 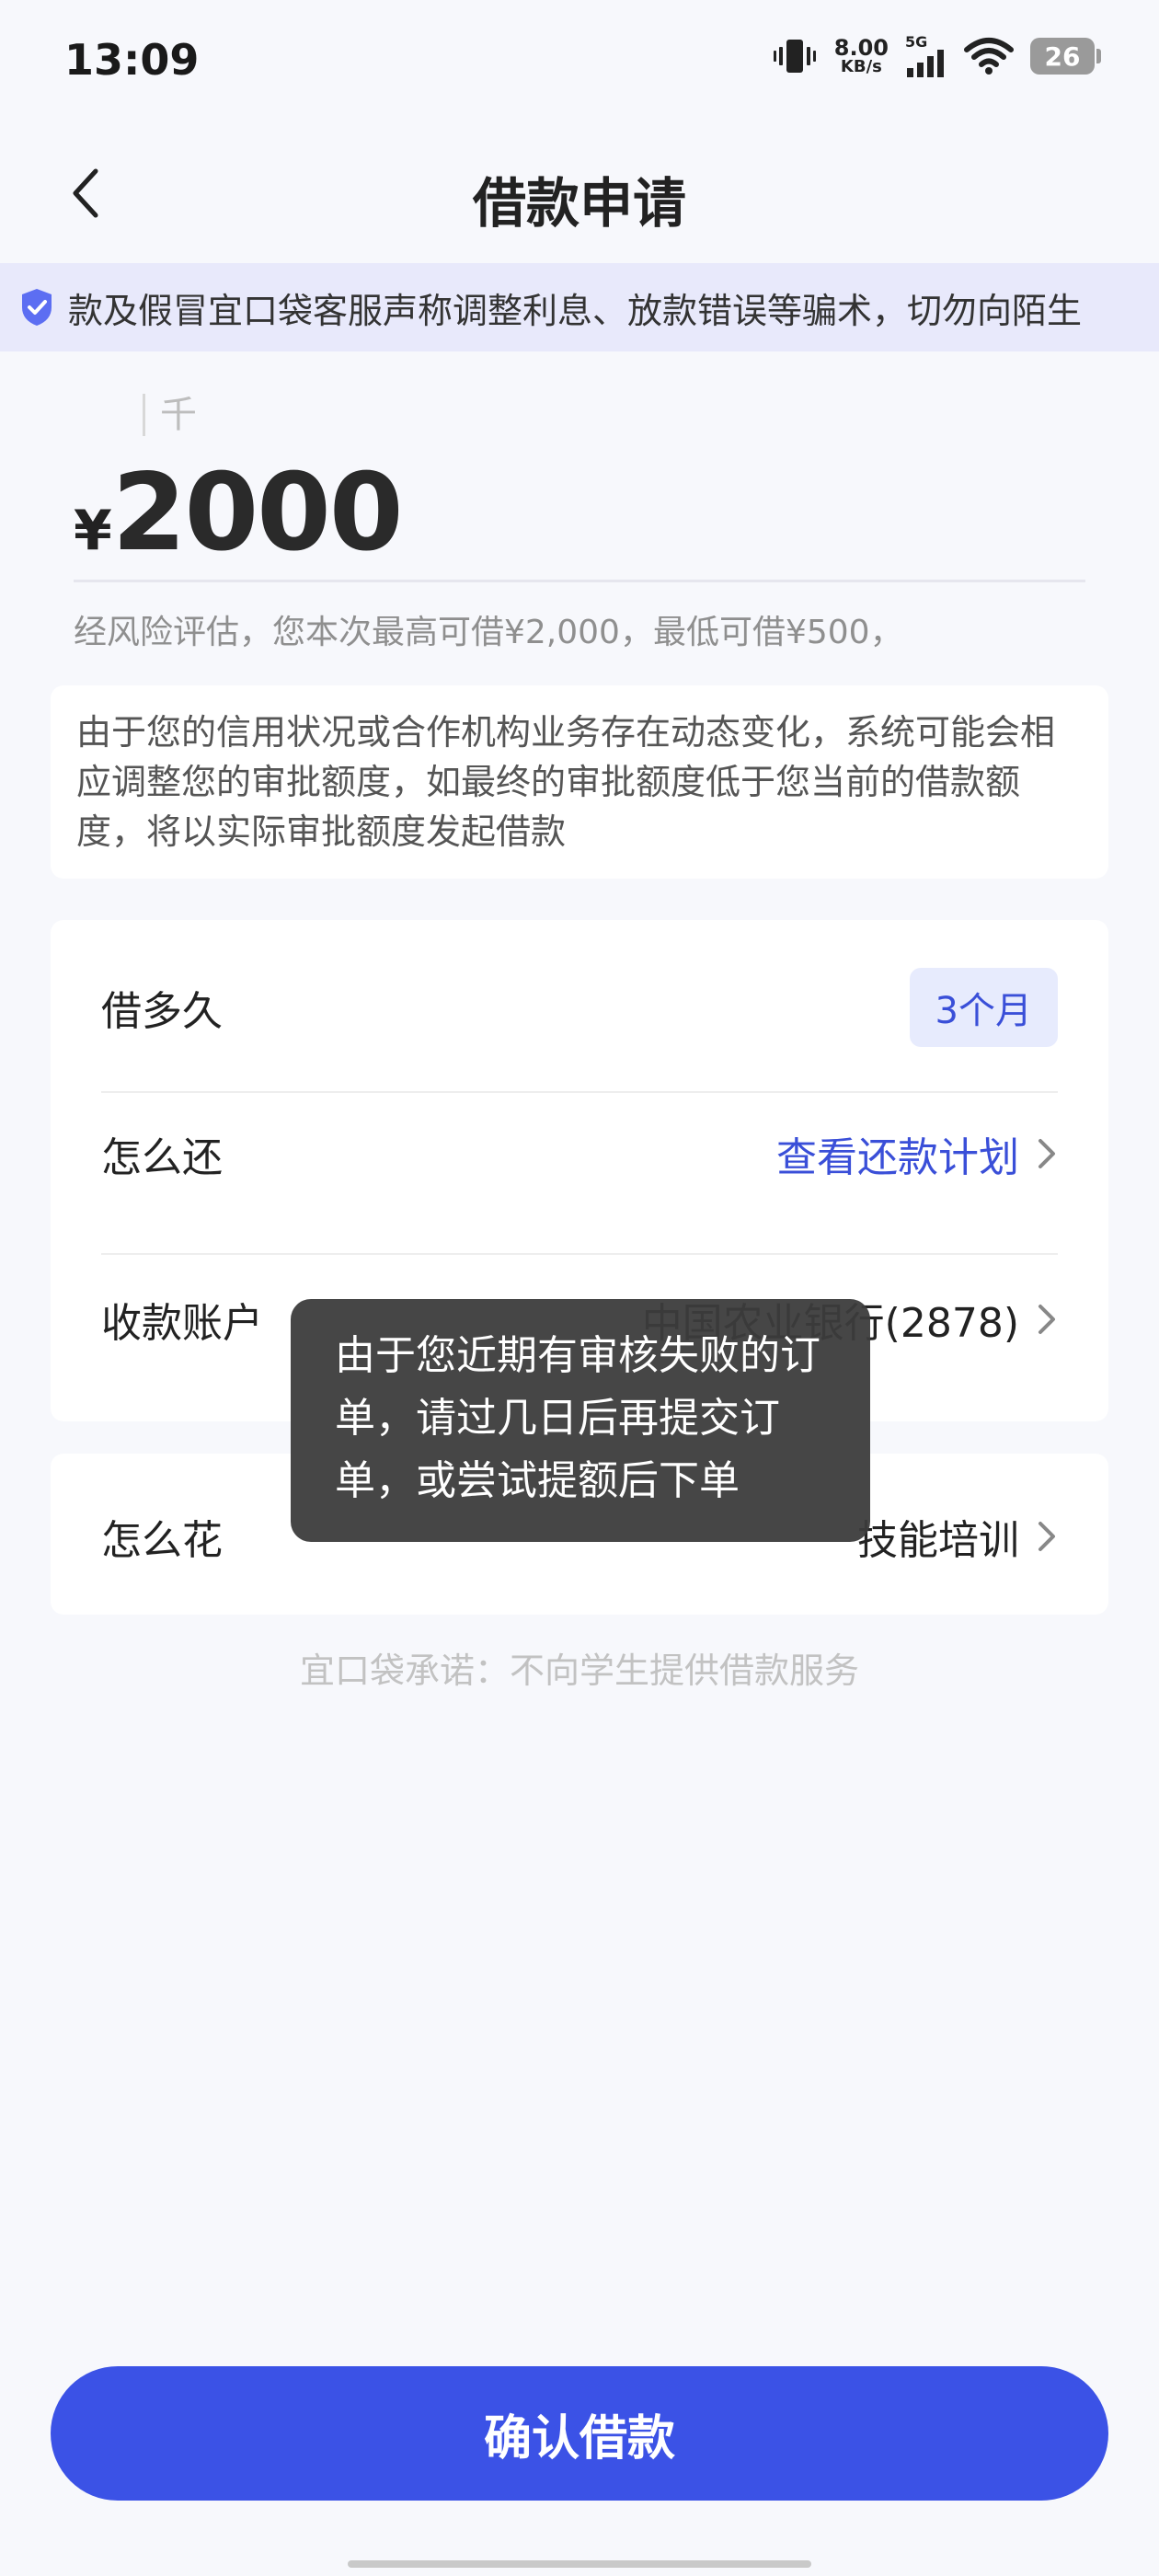 What do you see at coordinates (579, 581) in the screenshot?
I see `amount-divider` at bounding box center [579, 581].